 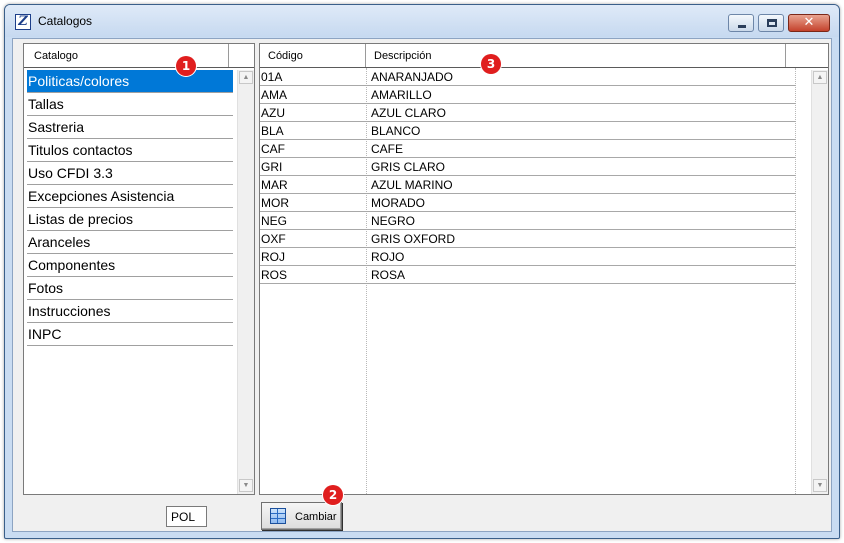 I want to click on cell-codigo: BLA, so click(x=313, y=131).